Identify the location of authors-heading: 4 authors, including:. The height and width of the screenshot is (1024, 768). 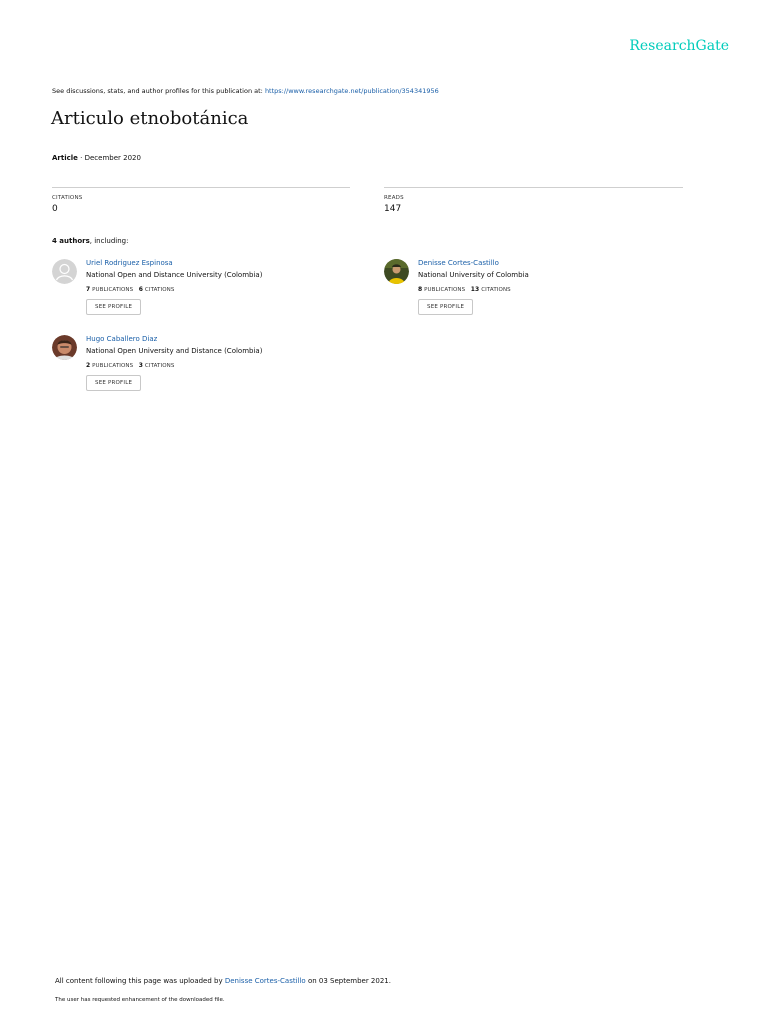
(90, 241).